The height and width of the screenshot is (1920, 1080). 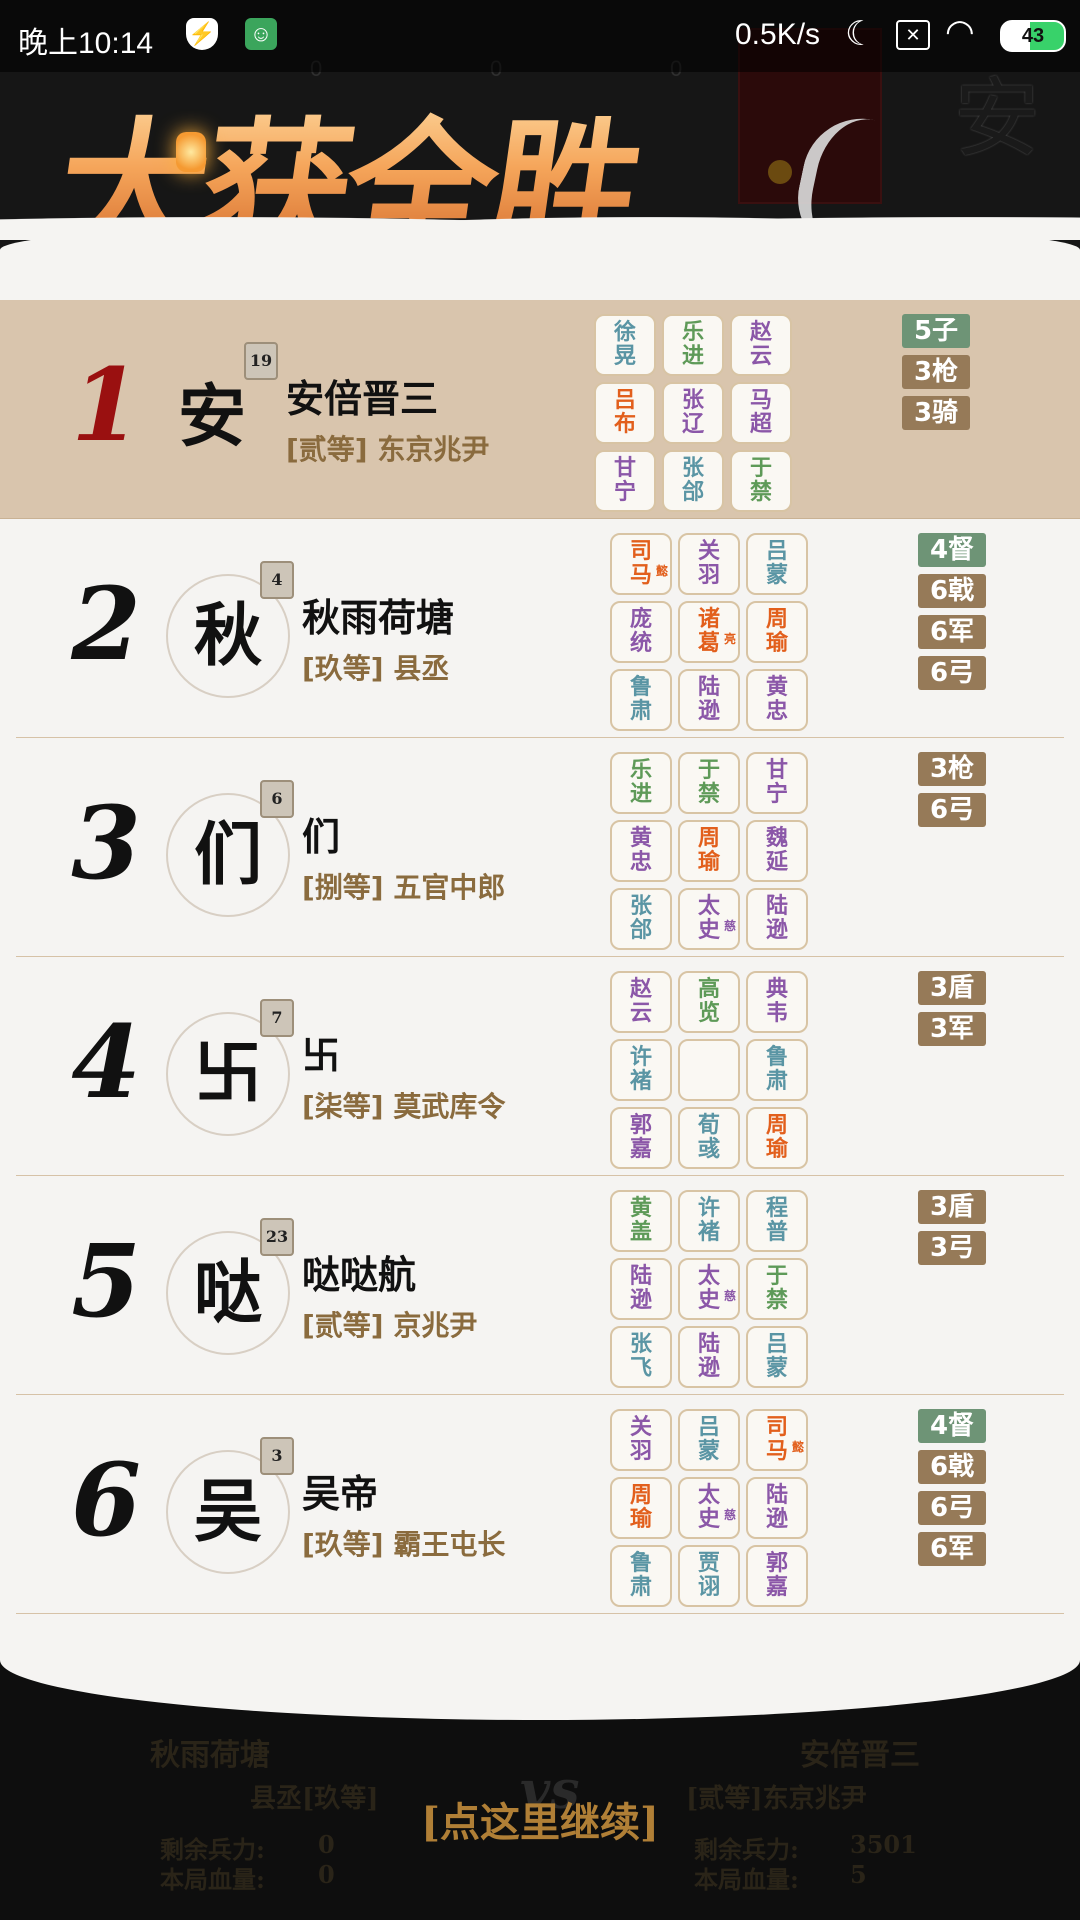 What do you see at coordinates (953, 615) in the screenshot?
I see `bonus-badges: 4督 6戟 6军 6弓` at bounding box center [953, 615].